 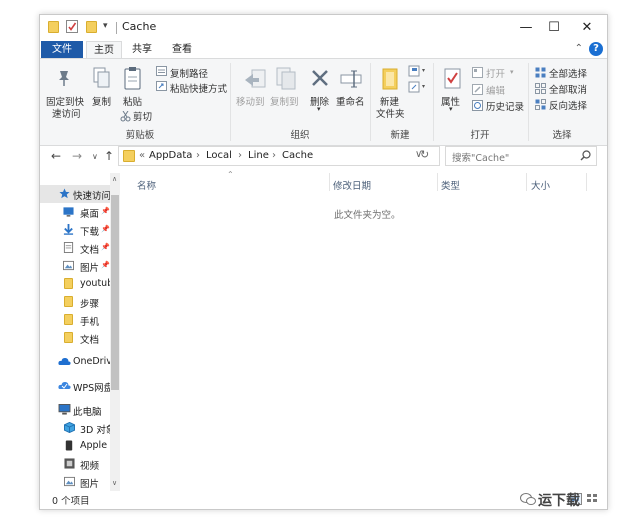 I want to click on column-header-size: 大小, so click(x=540, y=185).